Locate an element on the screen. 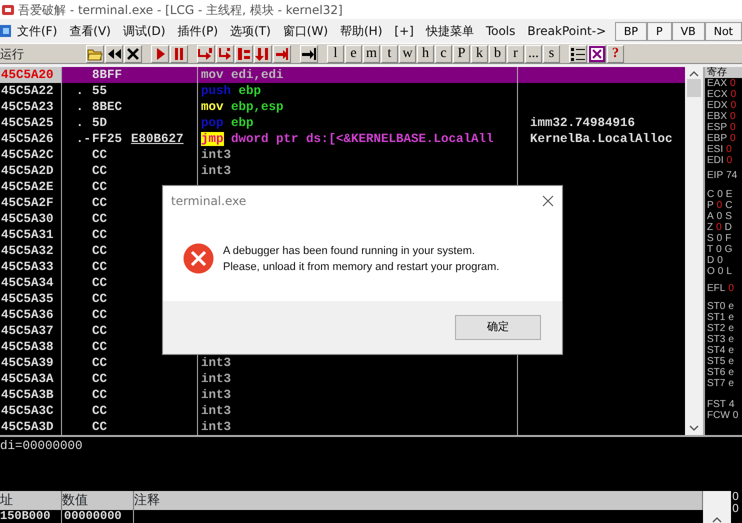  scroll-down-icon is located at coordinates (694, 428).